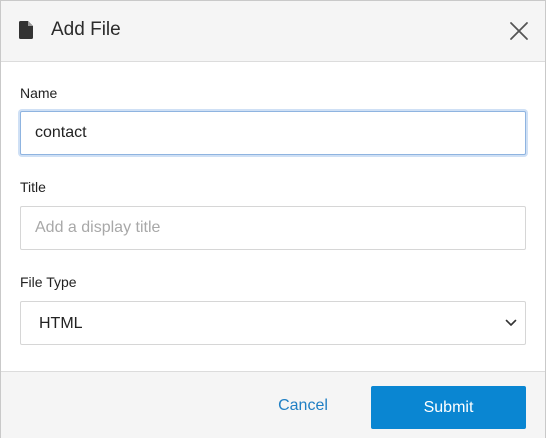 Image resolution: width=546 pixels, height=438 pixels. I want to click on title-label: Title, so click(33, 187).